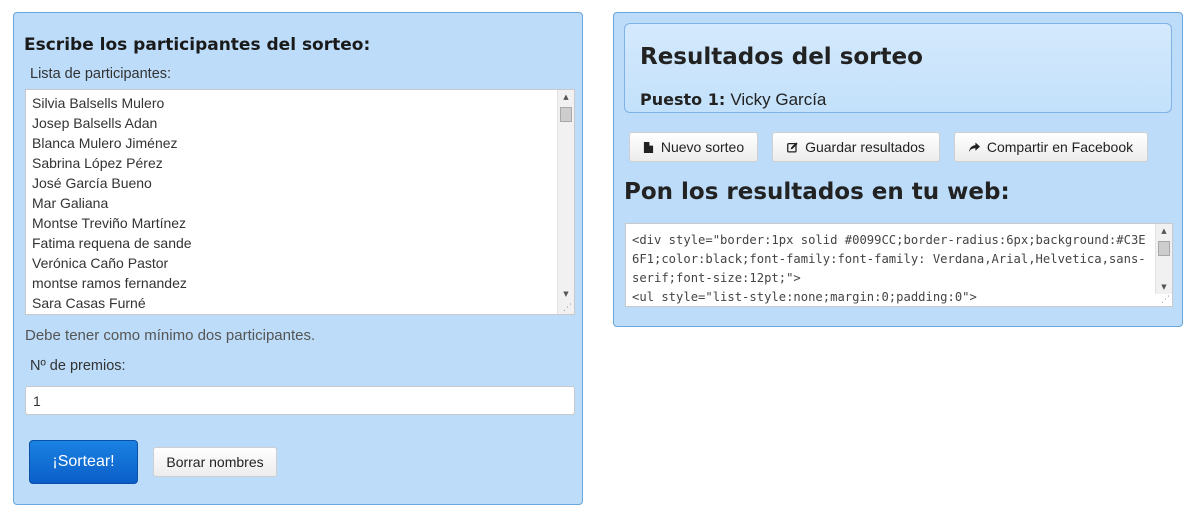 This screenshot has width=1199, height=521. What do you see at coordinates (70, 203) in the screenshot?
I see `participant-item: Mar Galiana` at bounding box center [70, 203].